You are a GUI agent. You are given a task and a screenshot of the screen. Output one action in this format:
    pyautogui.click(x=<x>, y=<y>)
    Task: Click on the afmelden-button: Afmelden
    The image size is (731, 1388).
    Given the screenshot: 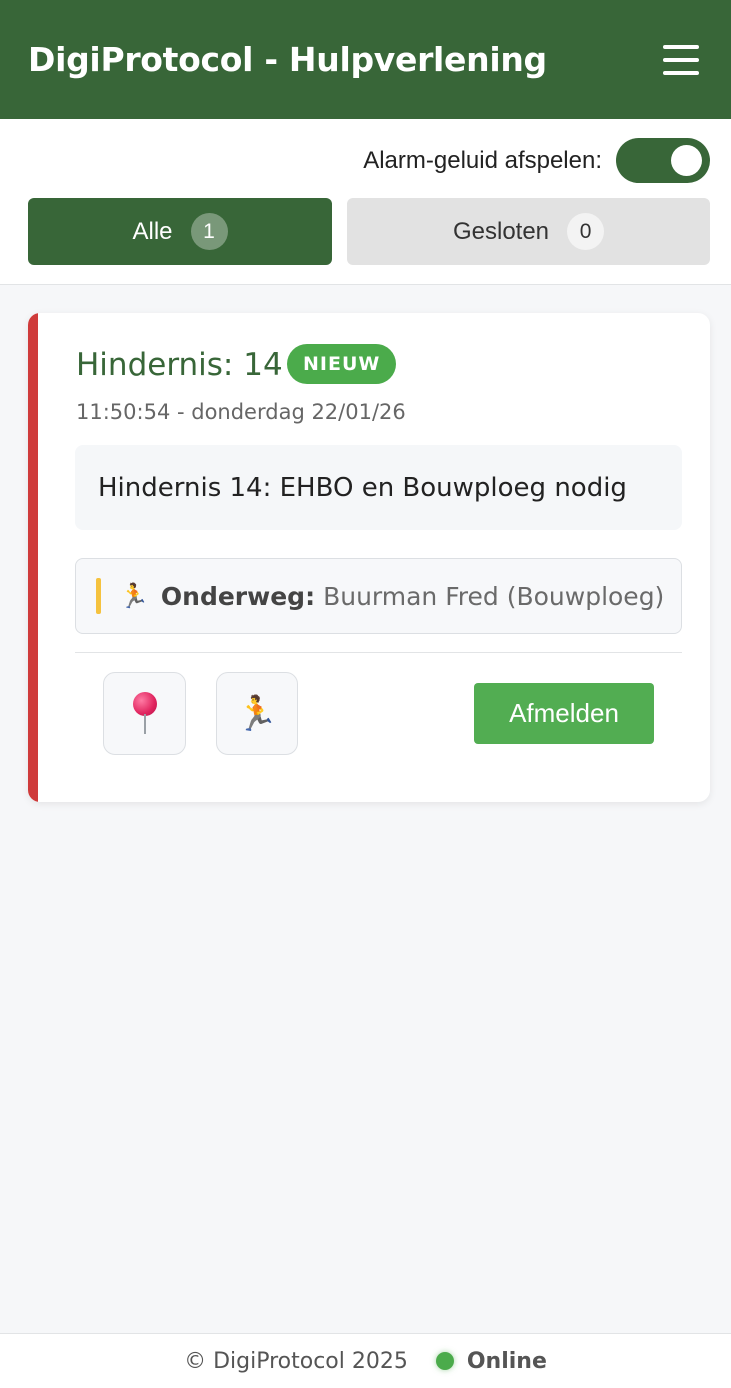 What is the action you would take?
    pyautogui.click(x=564, y=713)
    